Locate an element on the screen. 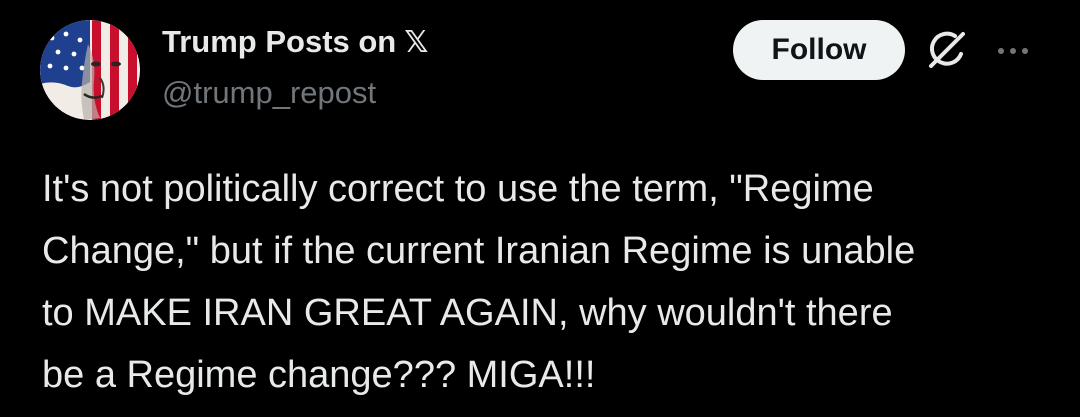 Image resolution: width=1080 pixels, height=417 pixels. follow-button: Follow is located at coordinates (819, 50).